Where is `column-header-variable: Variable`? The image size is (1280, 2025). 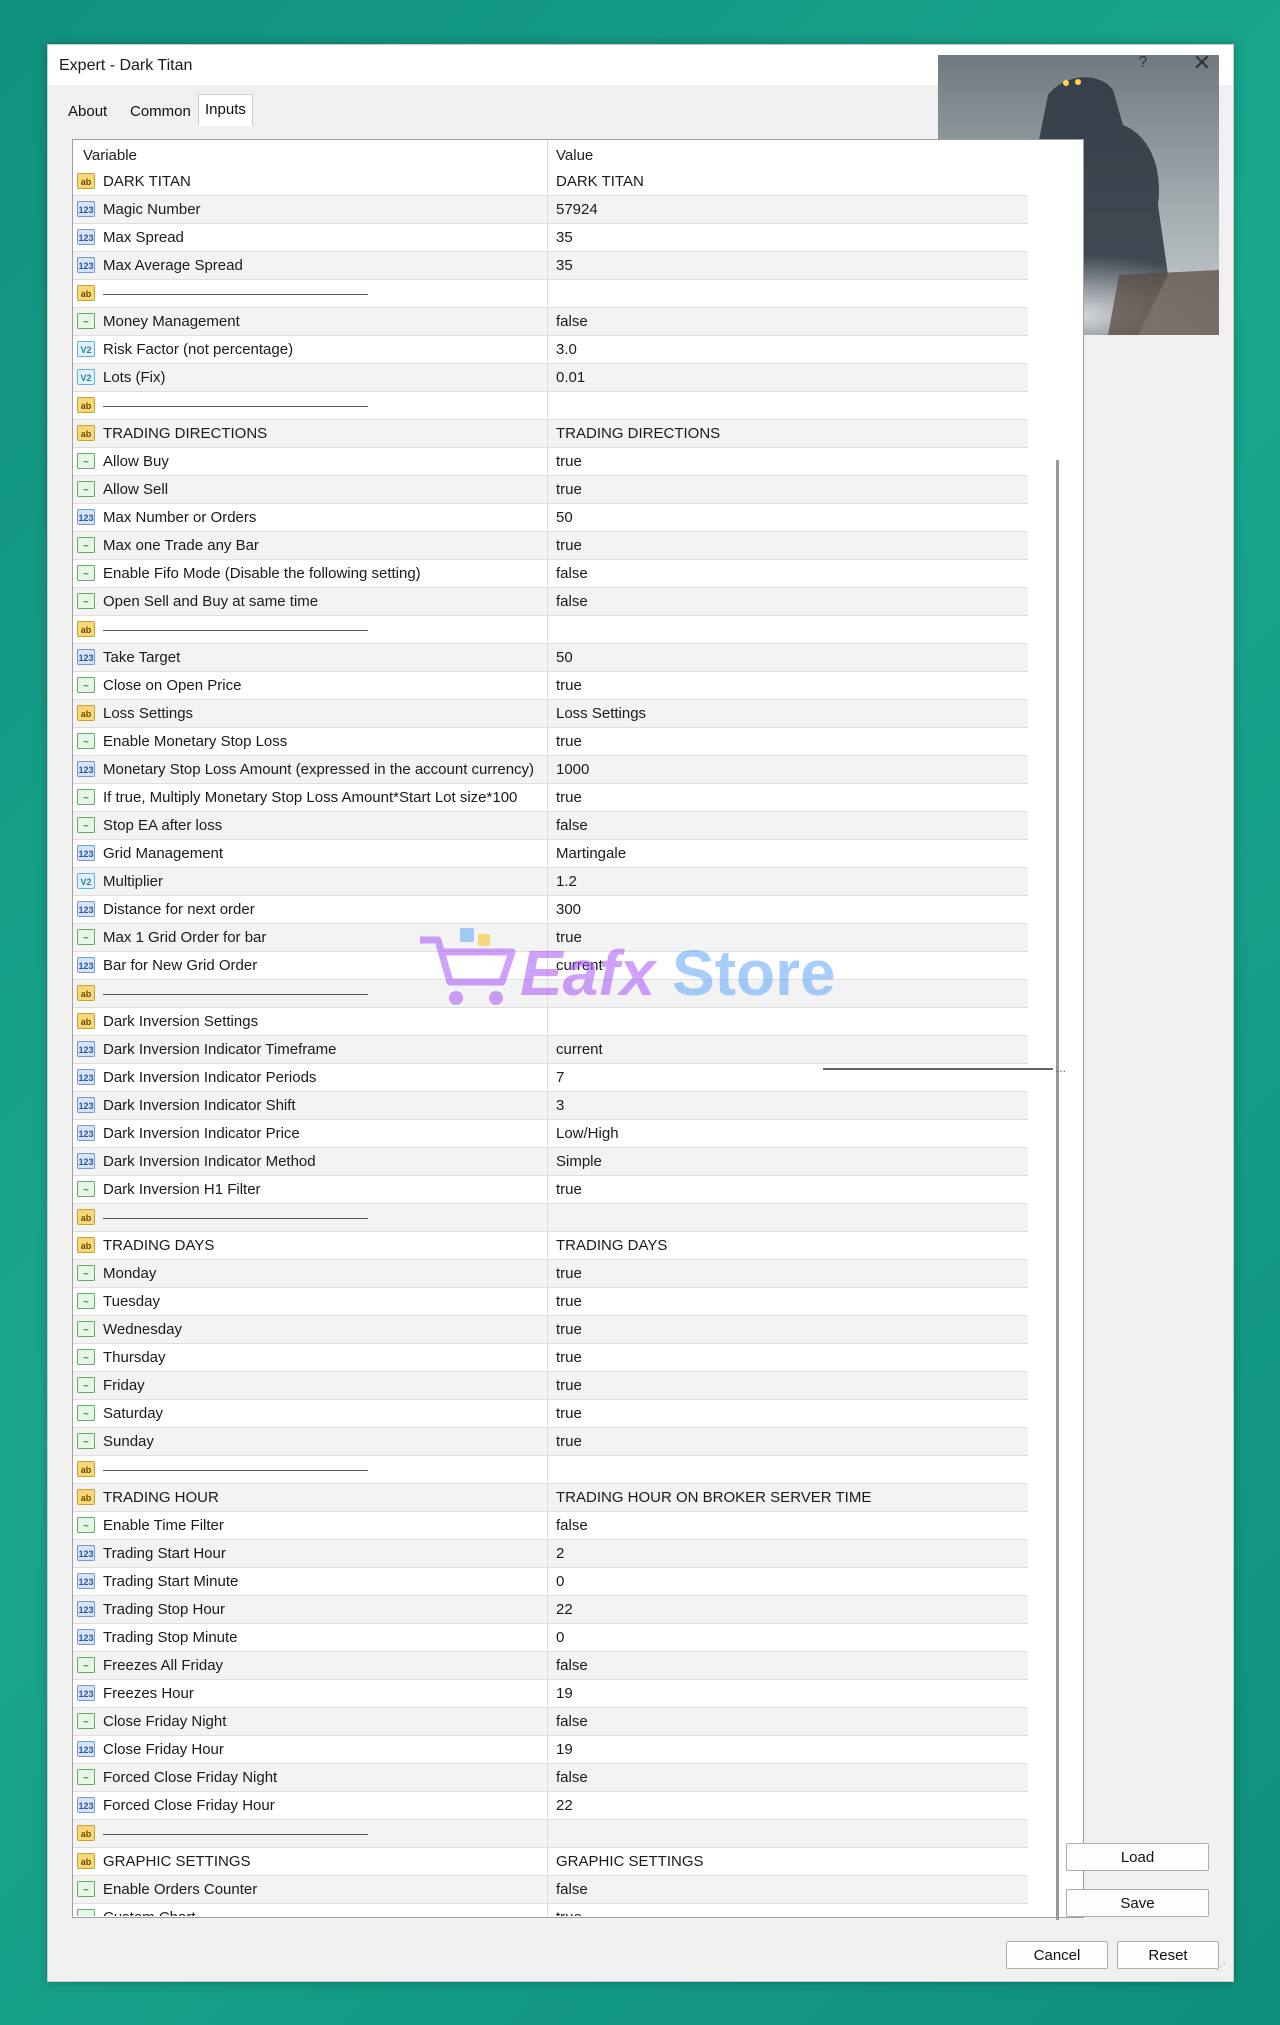 column-header-variable: Variable is located at coordinates (110, 155).